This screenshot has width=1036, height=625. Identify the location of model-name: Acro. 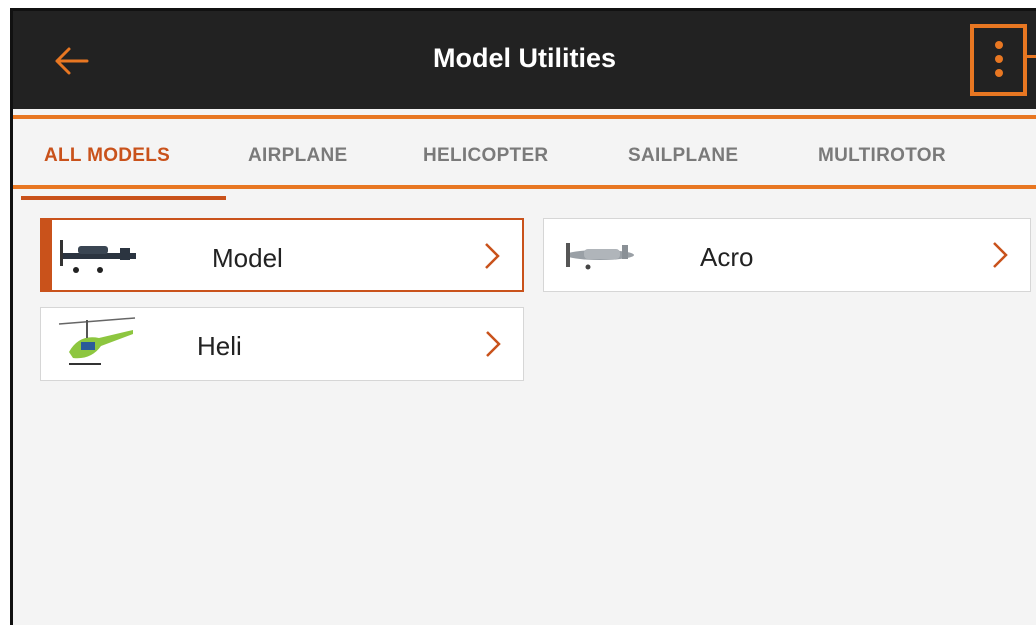
(727, 257).